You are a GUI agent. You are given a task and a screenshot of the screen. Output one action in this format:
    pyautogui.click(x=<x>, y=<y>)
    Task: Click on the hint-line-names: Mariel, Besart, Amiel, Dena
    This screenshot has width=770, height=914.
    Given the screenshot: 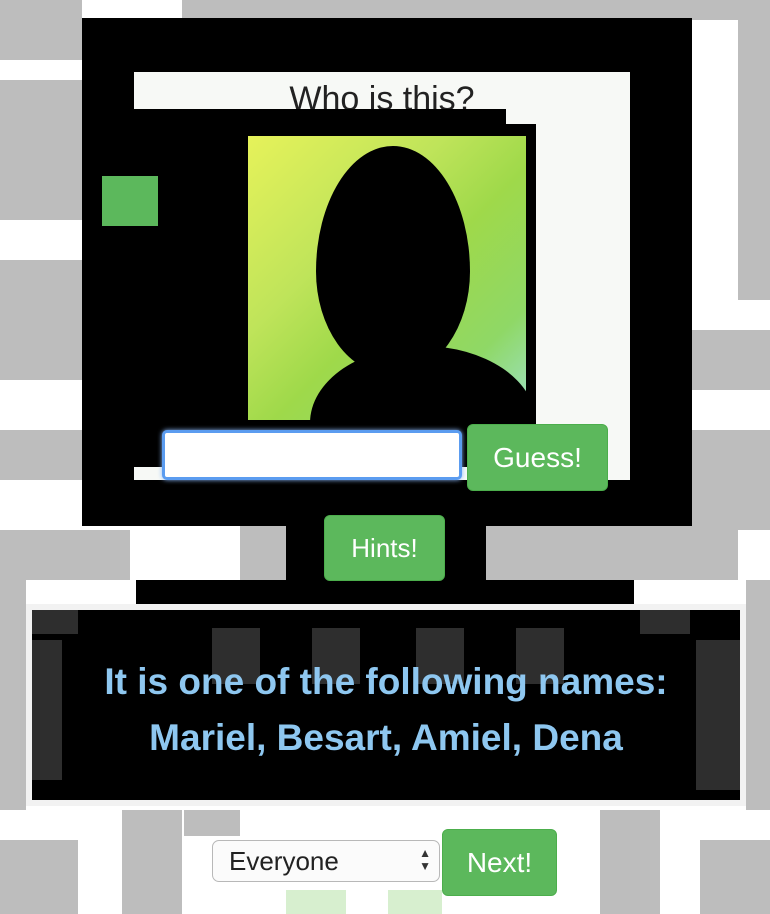 What is the action you would take?
    pyautogui.click(x=386, y=737)
    